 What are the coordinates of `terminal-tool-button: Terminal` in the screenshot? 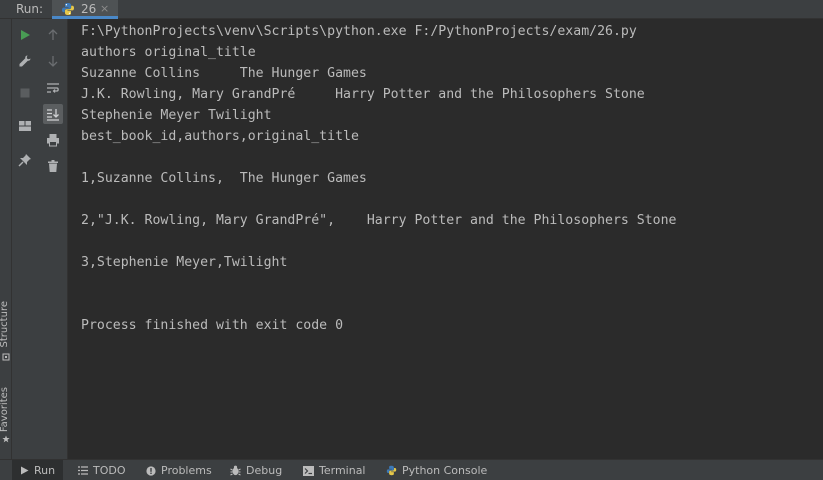 It's located at (334, 470).